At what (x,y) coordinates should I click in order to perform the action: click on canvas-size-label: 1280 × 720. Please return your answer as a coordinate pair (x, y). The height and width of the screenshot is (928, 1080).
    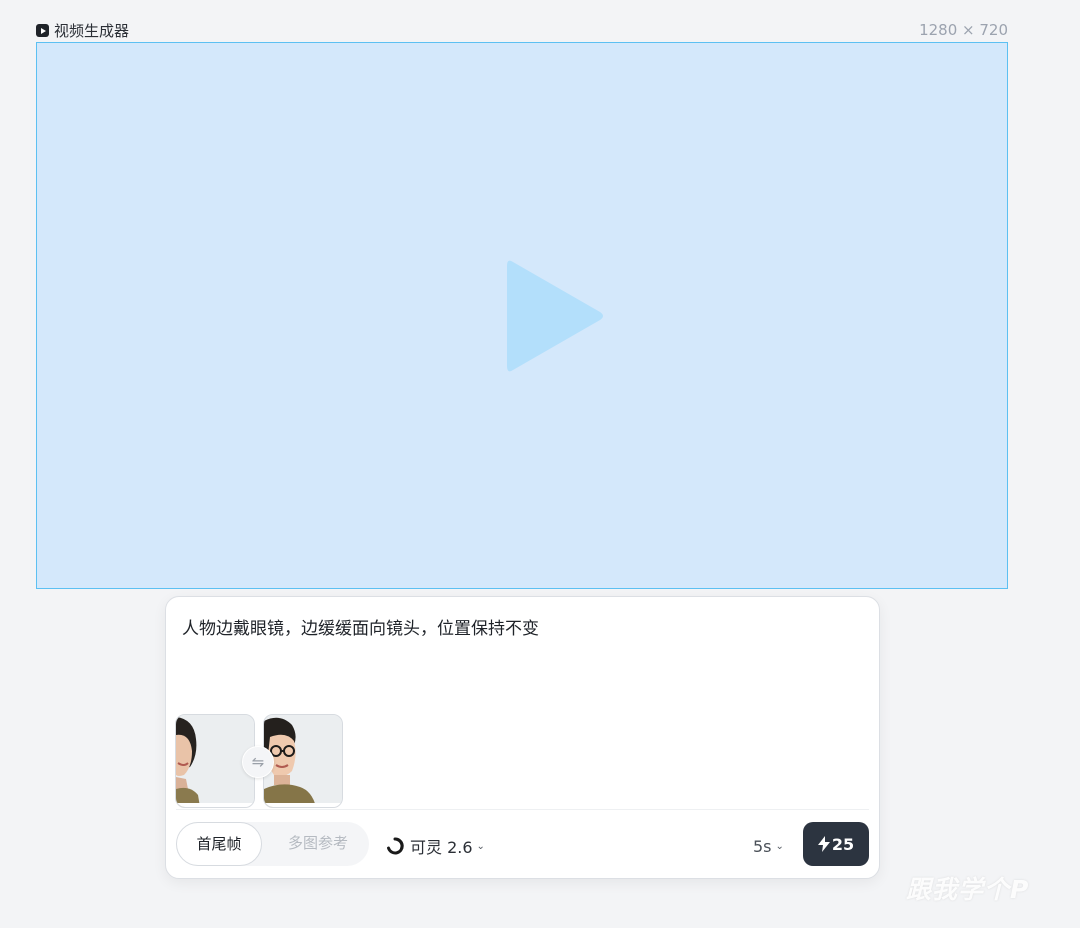
    Looking at the image, I should click on (963, 30).